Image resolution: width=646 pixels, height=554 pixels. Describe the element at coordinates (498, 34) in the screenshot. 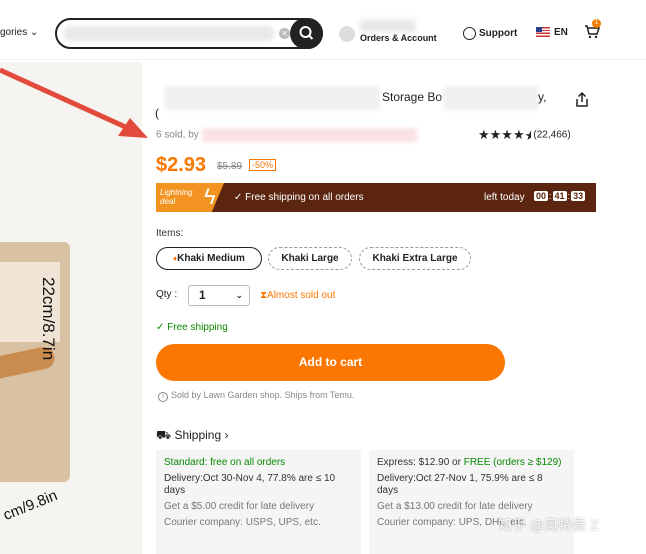

I see `support-label: Support` at that location.